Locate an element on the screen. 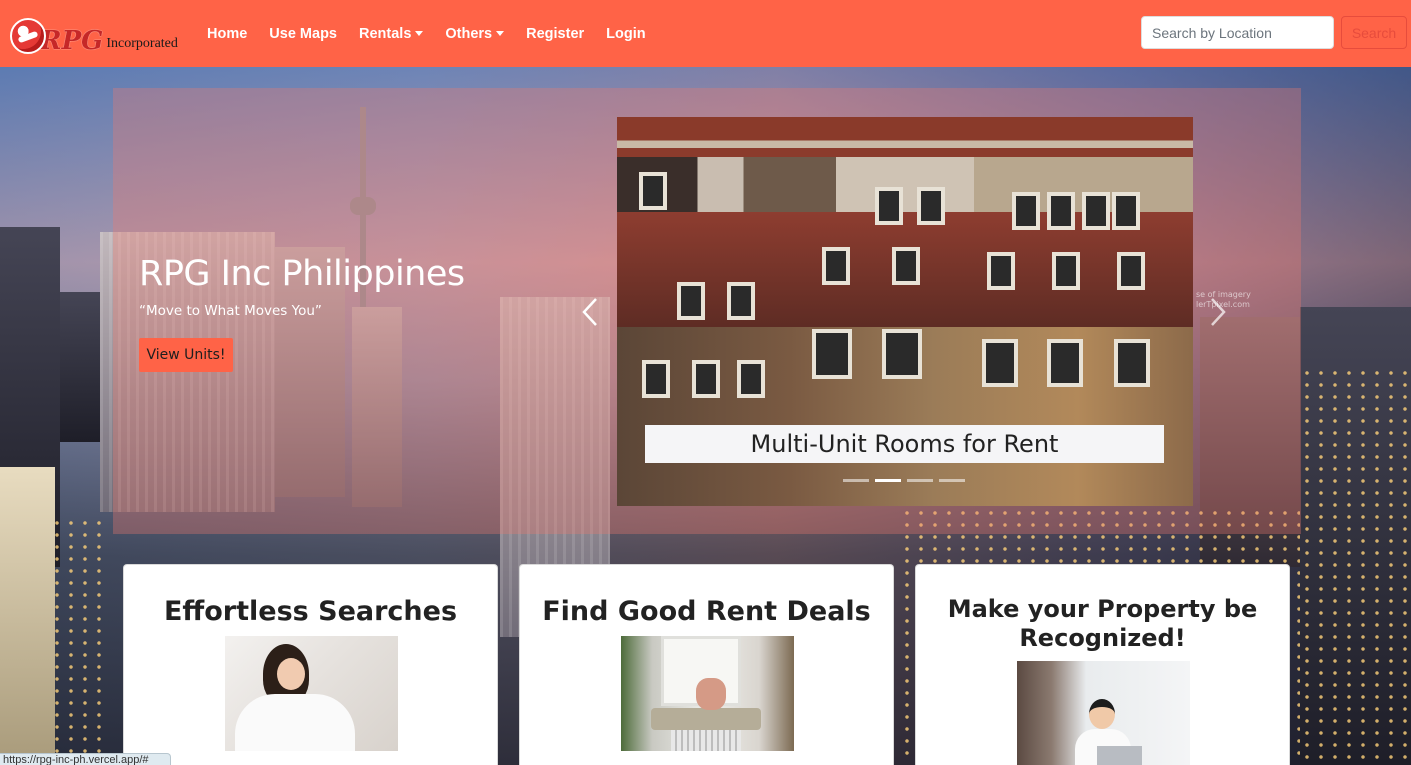 This screenshot has height=765, width=1411. image-watermark: se of imagery lerTpixel.com is located at coordinates (1223, 299).